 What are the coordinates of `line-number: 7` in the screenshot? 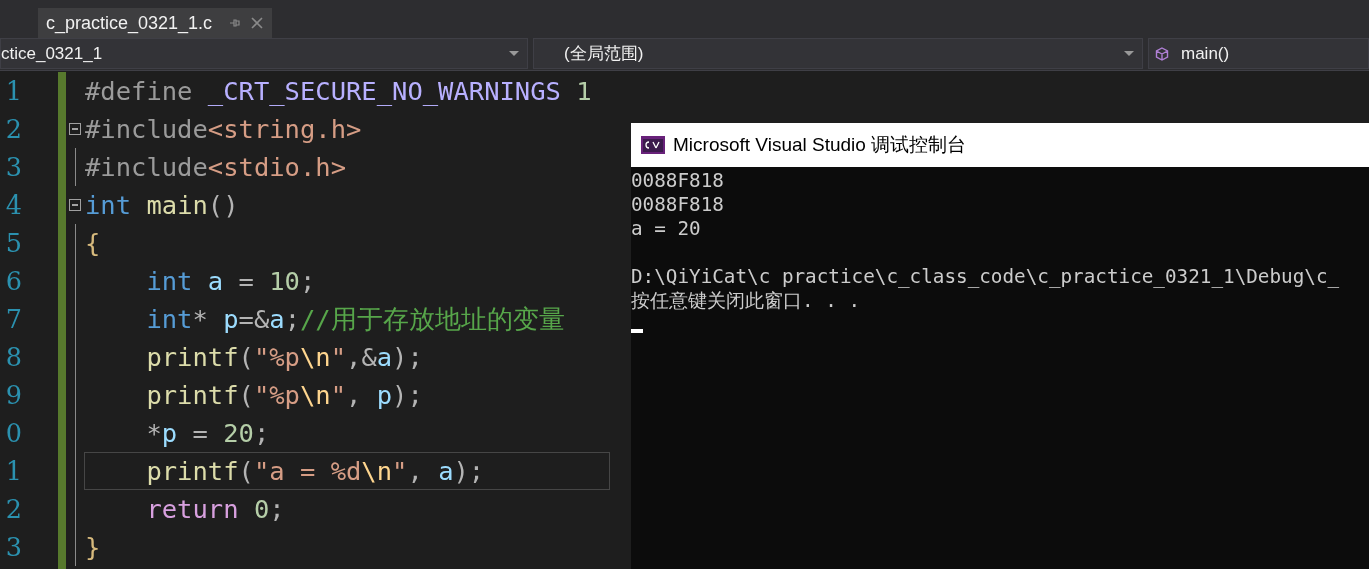 It's located at (13, 319).